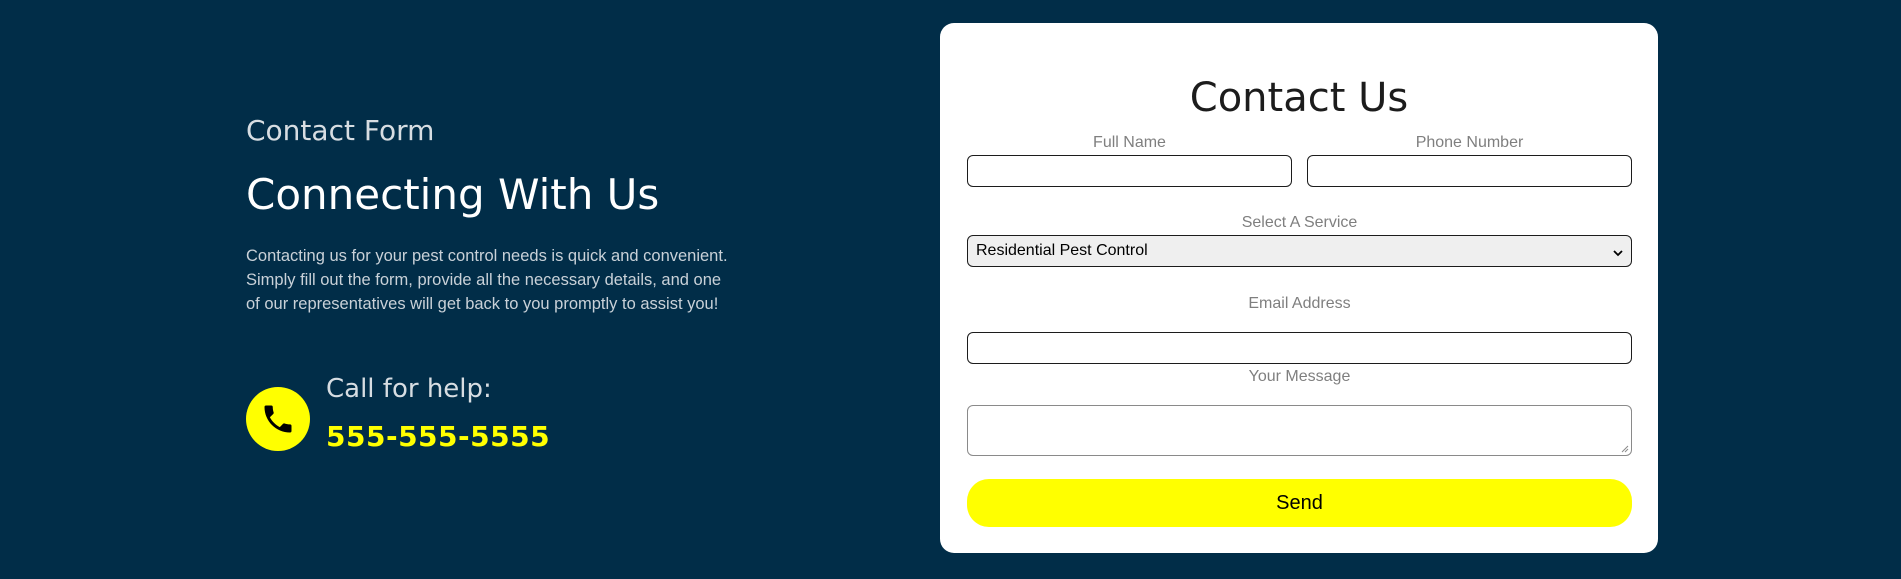  Describe the element at coordinates (1618, 251) in the screenshot. I see `chevron-down-icon` at that location.